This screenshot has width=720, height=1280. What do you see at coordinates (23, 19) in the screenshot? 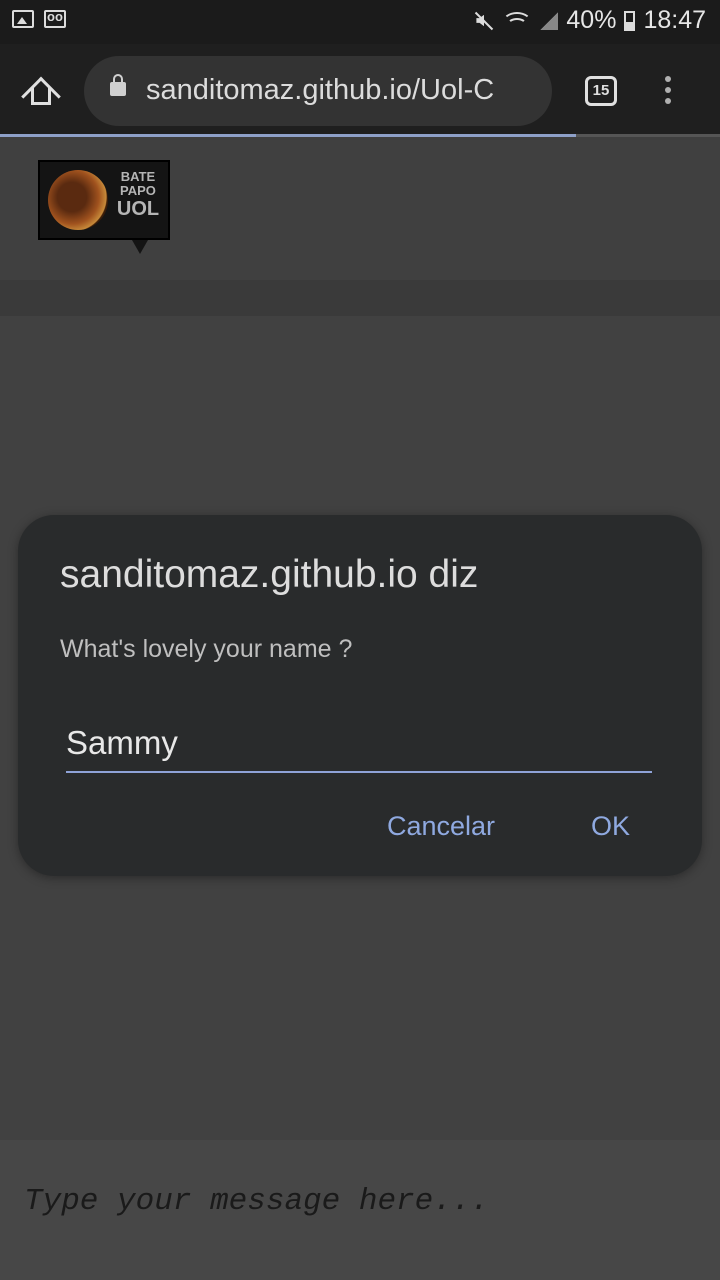
I see `image-icon` at bounding box center [23, 19].